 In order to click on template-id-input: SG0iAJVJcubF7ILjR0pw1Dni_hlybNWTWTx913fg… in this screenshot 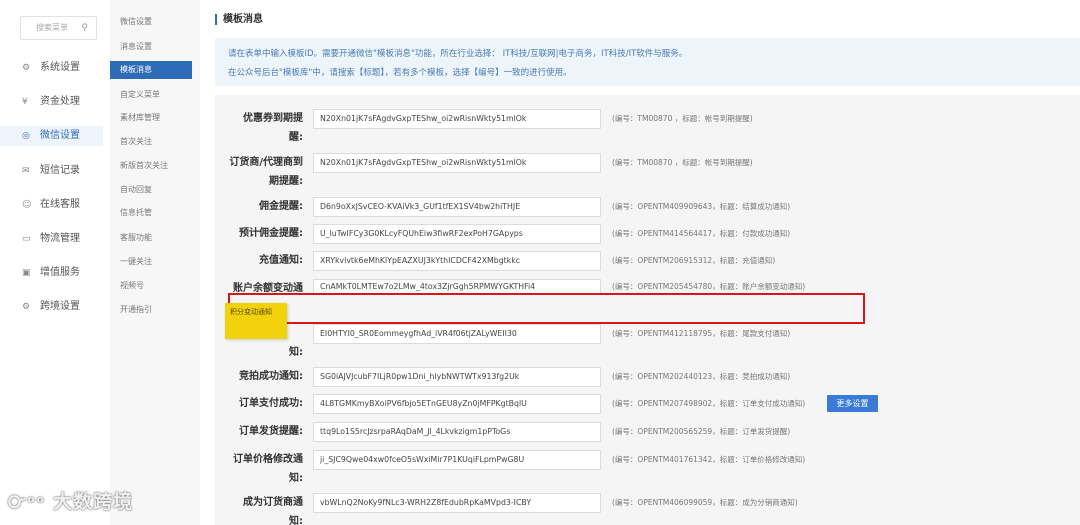, I will do `click(457, 377)`.